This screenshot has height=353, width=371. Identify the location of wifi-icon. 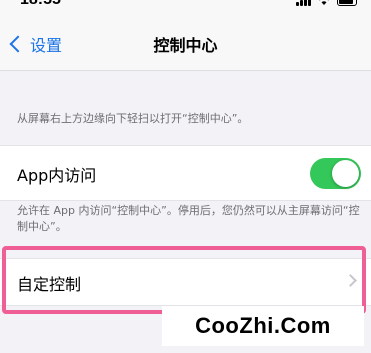
(324, 2).